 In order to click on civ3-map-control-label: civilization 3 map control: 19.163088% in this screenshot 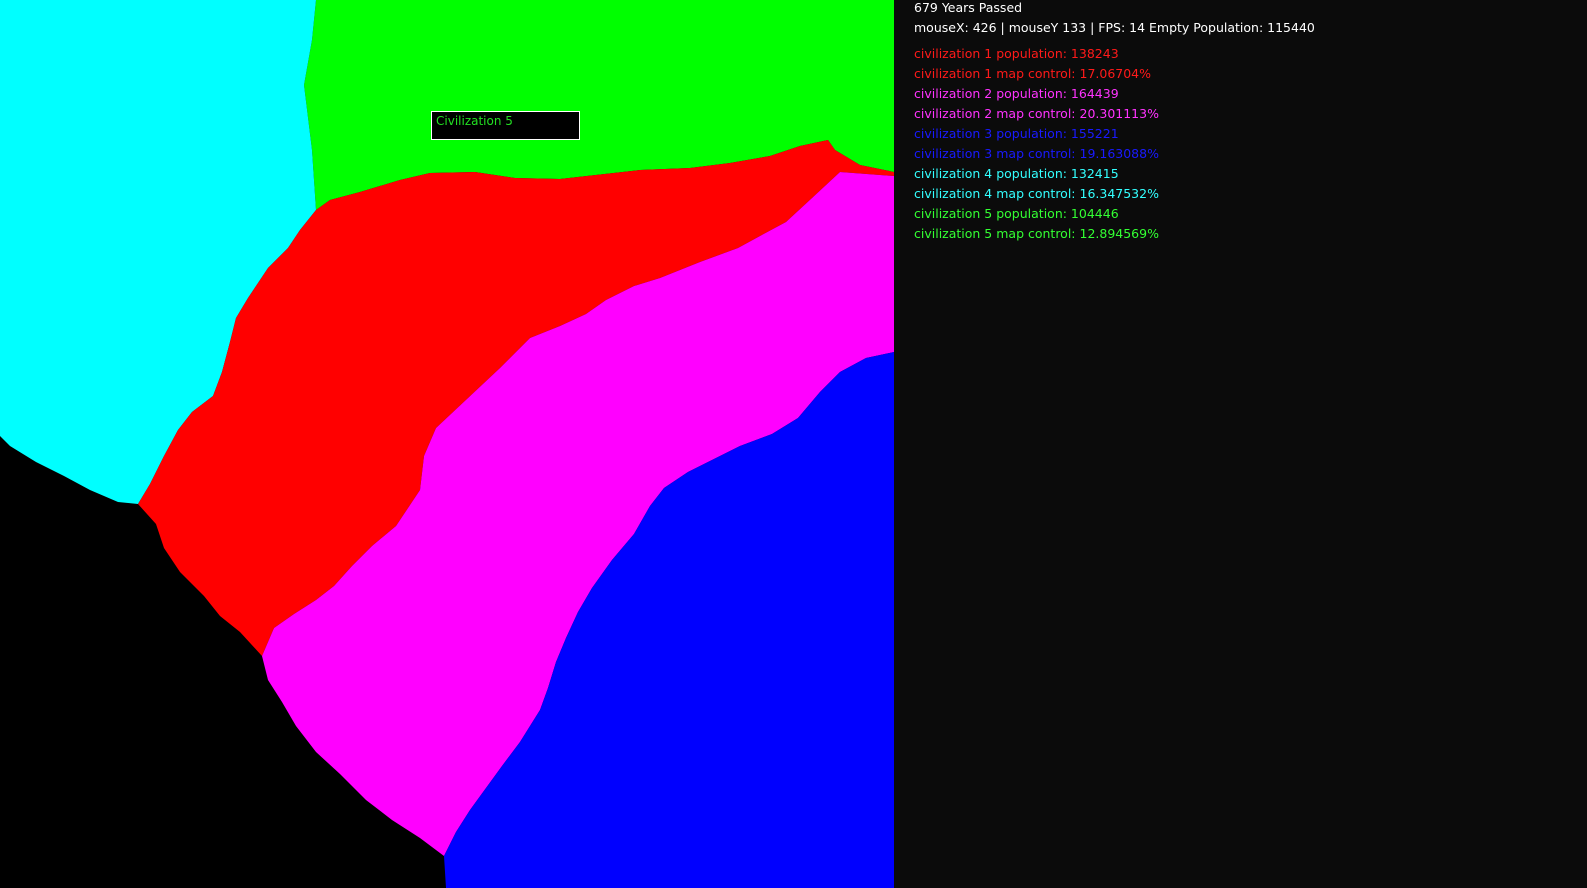, I will do `click(1036, 153)`.